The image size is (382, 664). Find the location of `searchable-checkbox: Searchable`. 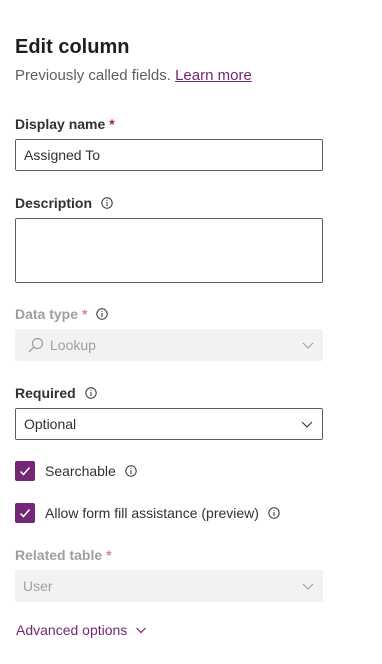

searchable-checkbox: Searchable is located at coordinates (76, 471).